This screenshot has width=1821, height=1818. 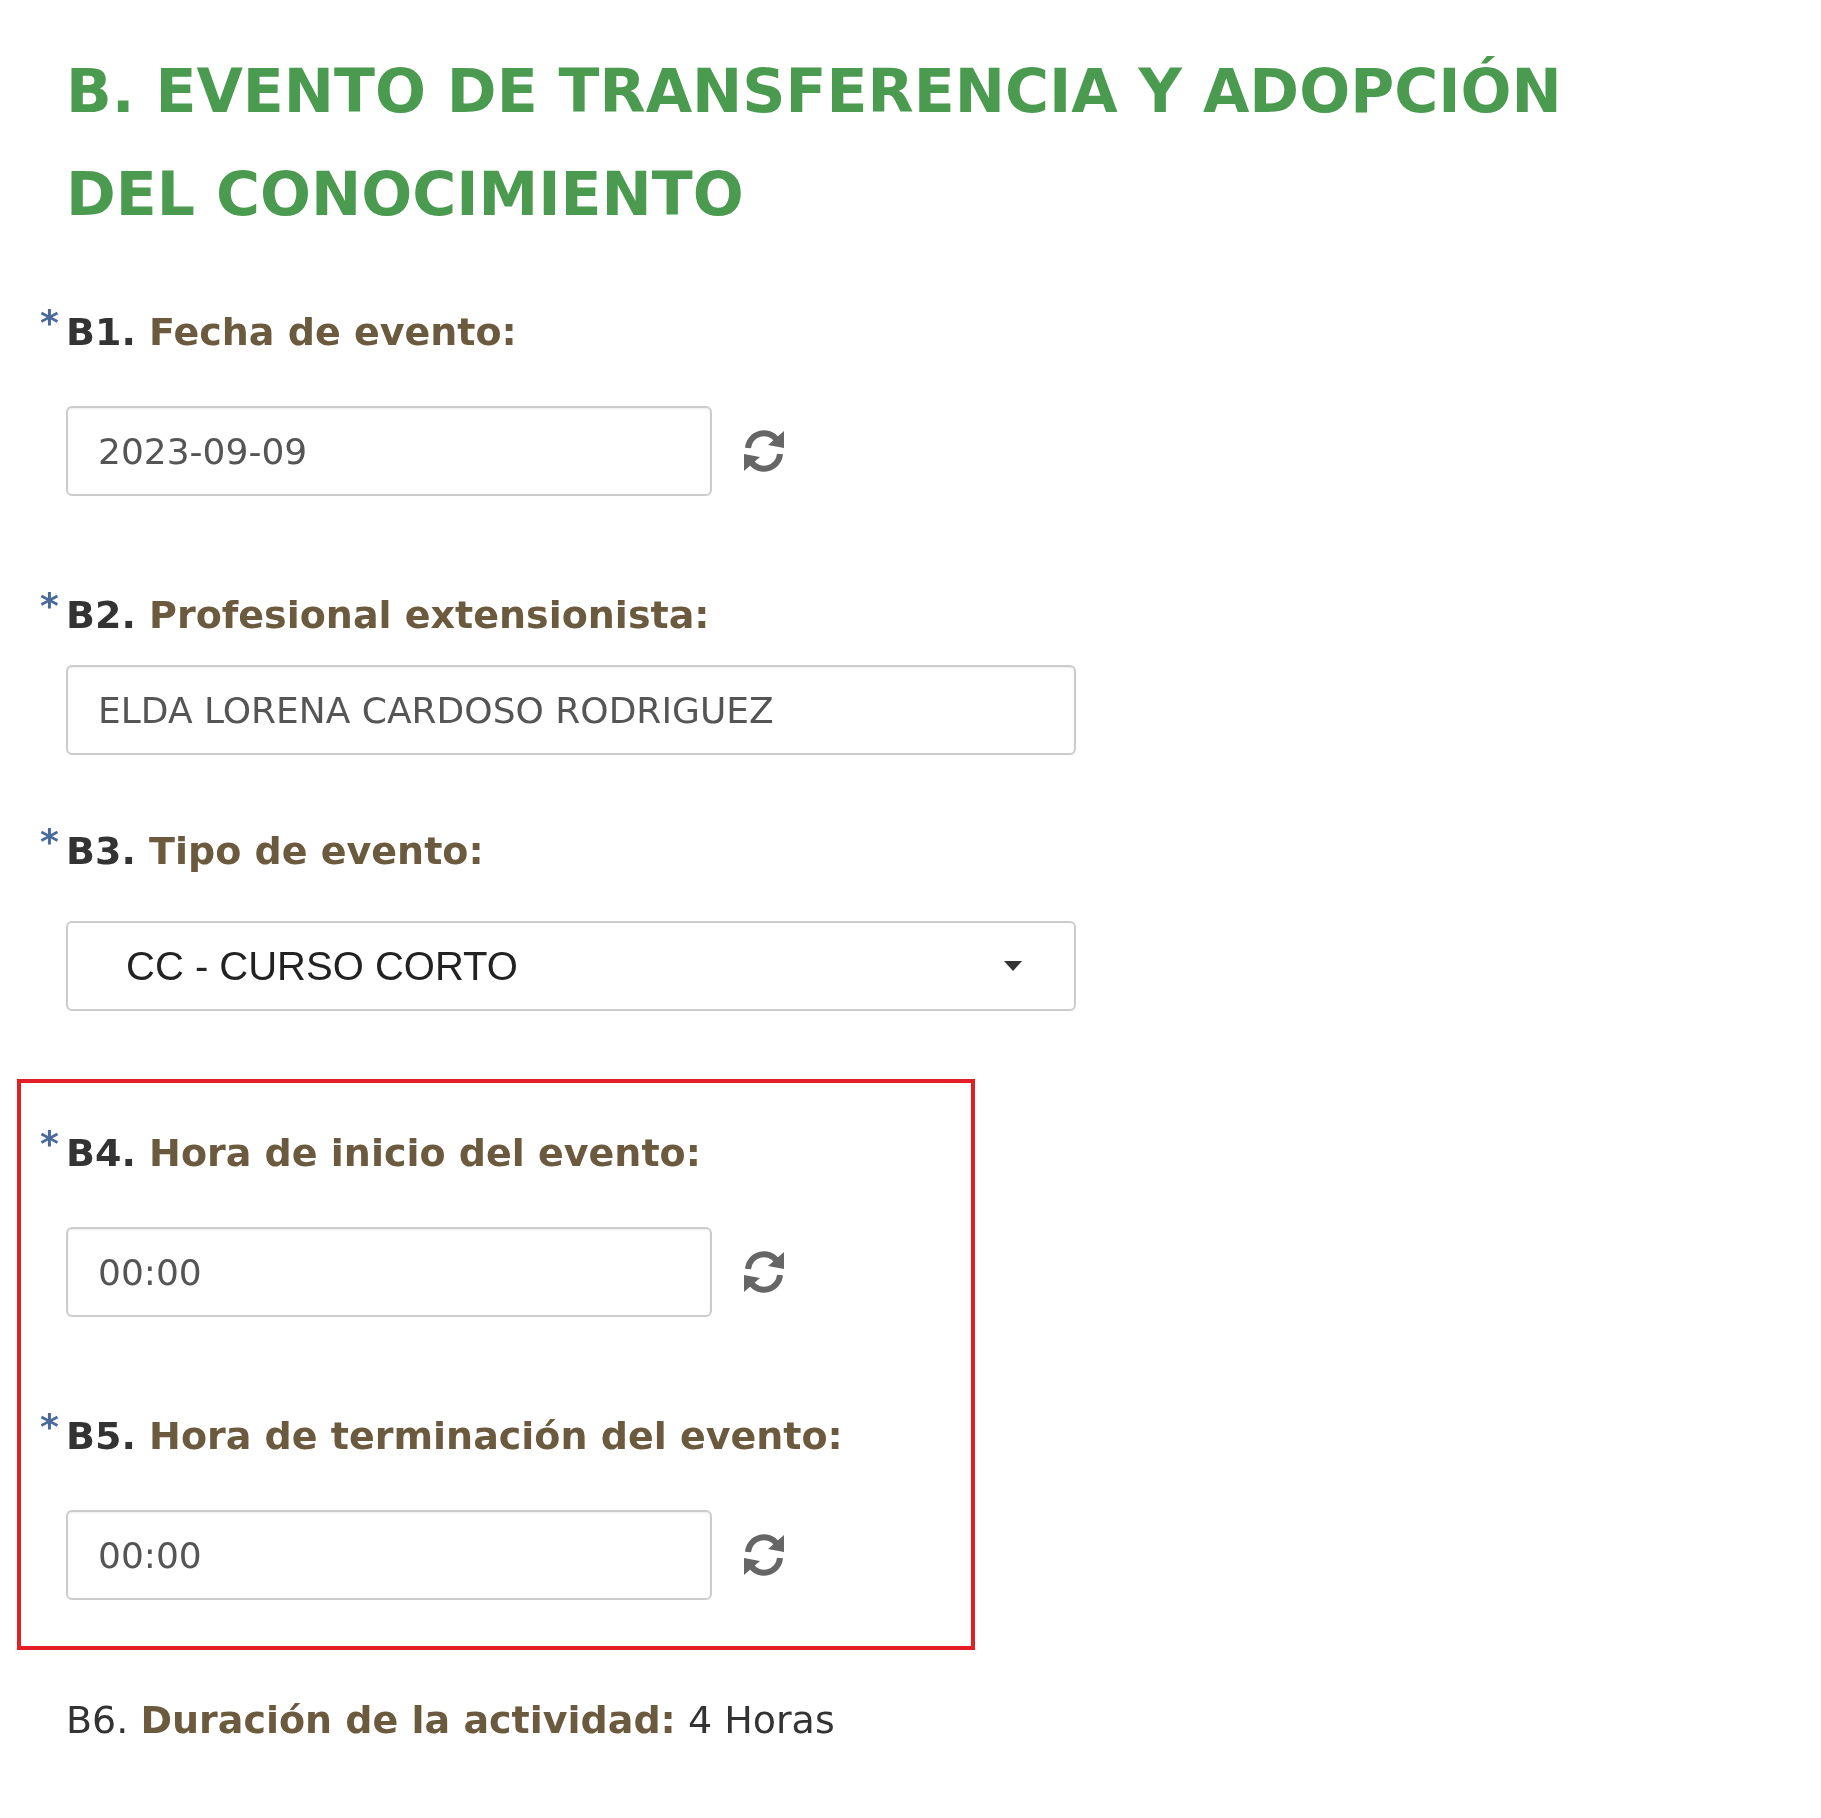 What do you see at coordinates (454, 1436) in the screenshot?
I see `field-label: B5. Hora de terminación del evento:` at bounding box center [454, 1436].